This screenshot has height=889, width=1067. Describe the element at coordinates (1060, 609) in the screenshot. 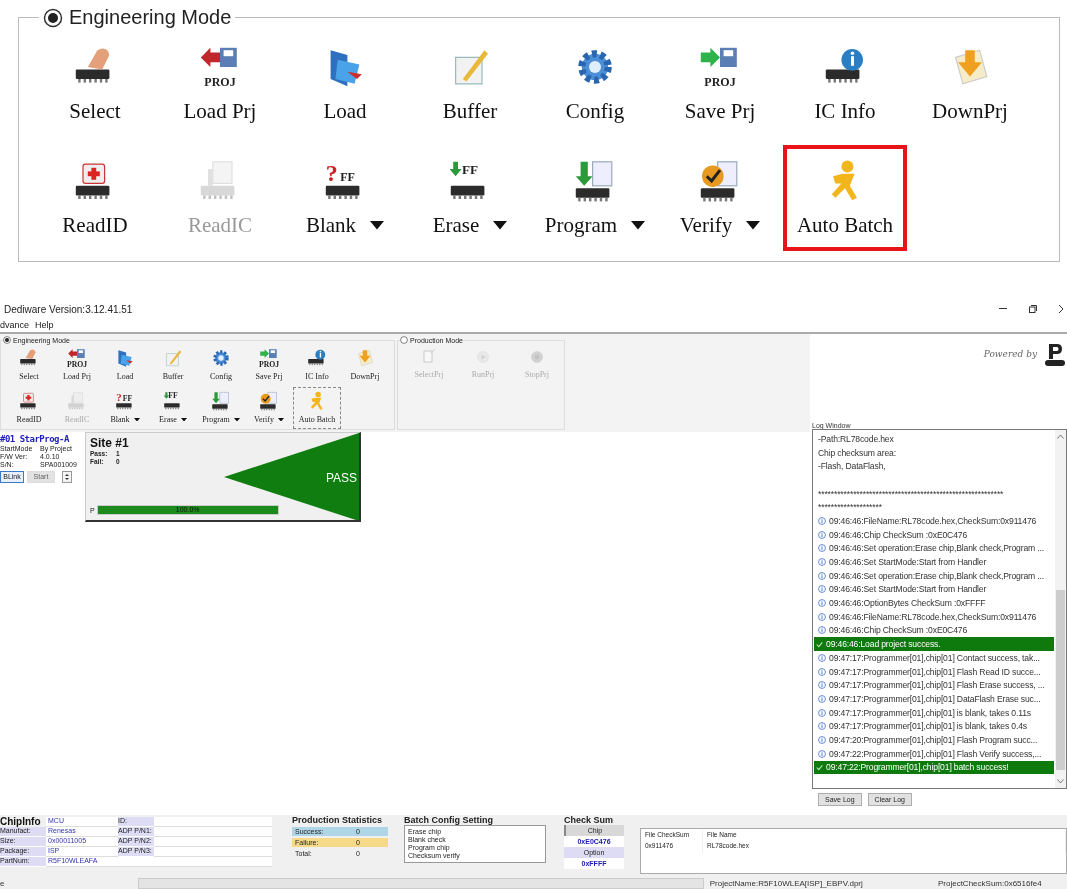

I see `scrollbar` at that location.